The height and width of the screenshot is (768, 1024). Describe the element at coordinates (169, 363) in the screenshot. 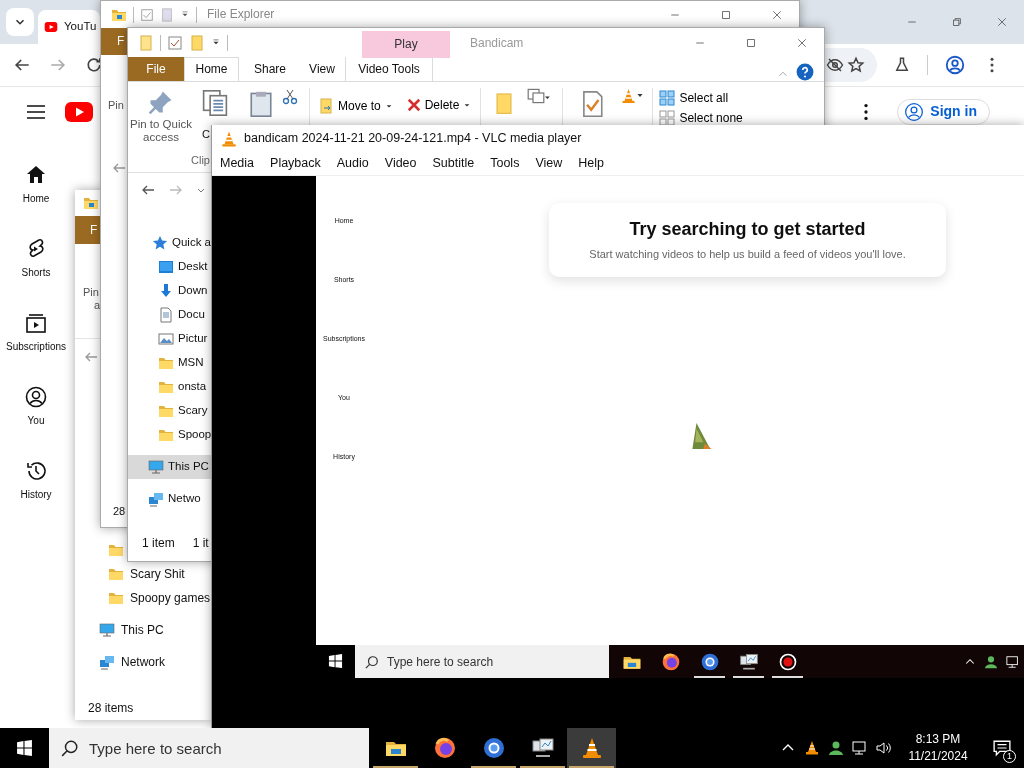

I see `nav-item: MSN` at that location.